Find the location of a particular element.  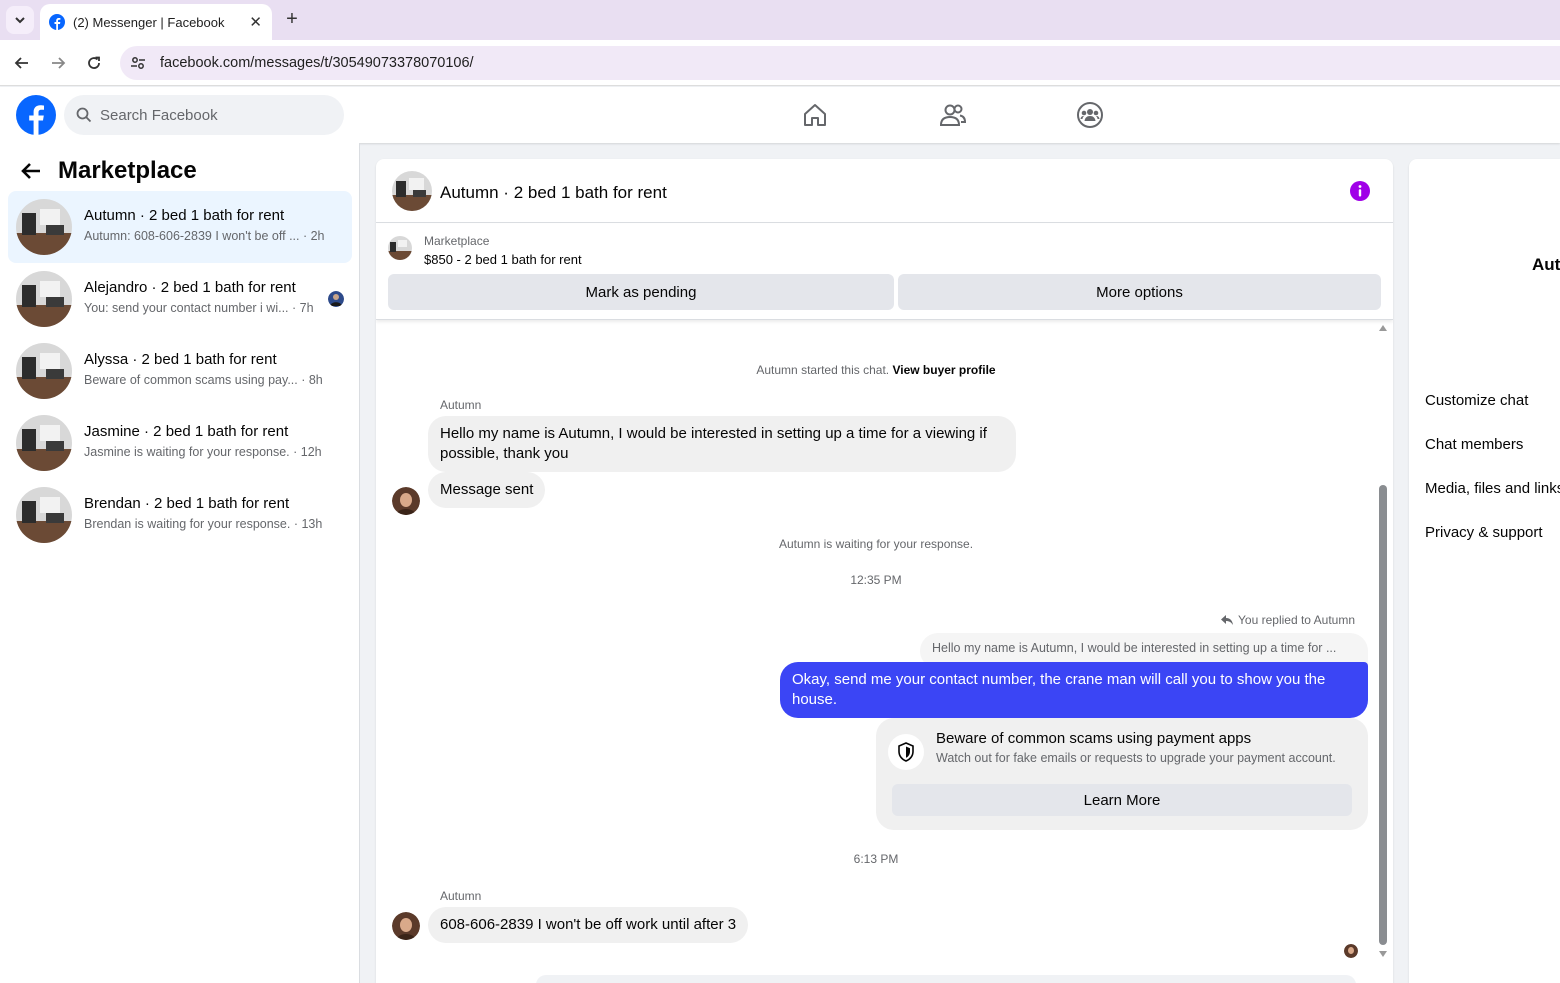

chat-members-item: Chat members is located at coordinates (1474, 444).